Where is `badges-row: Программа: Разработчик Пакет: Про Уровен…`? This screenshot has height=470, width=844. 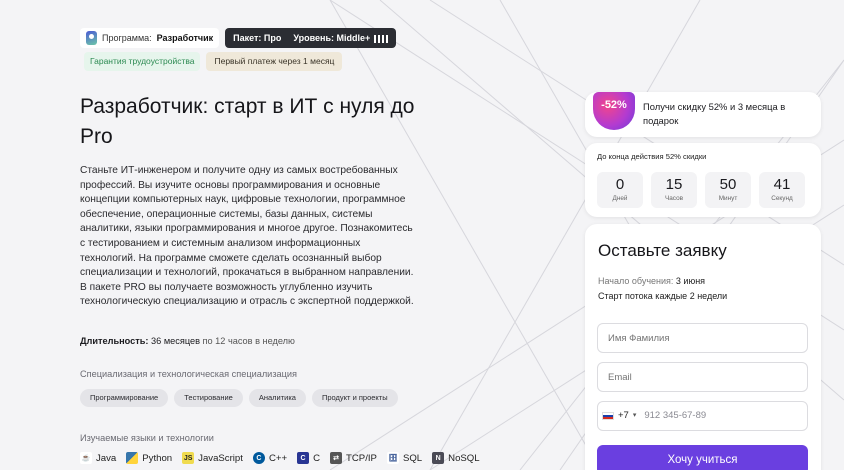
badges-row: Программа: Разработчик Пакет: Про Уровен… is located at coordinates (238, 38).